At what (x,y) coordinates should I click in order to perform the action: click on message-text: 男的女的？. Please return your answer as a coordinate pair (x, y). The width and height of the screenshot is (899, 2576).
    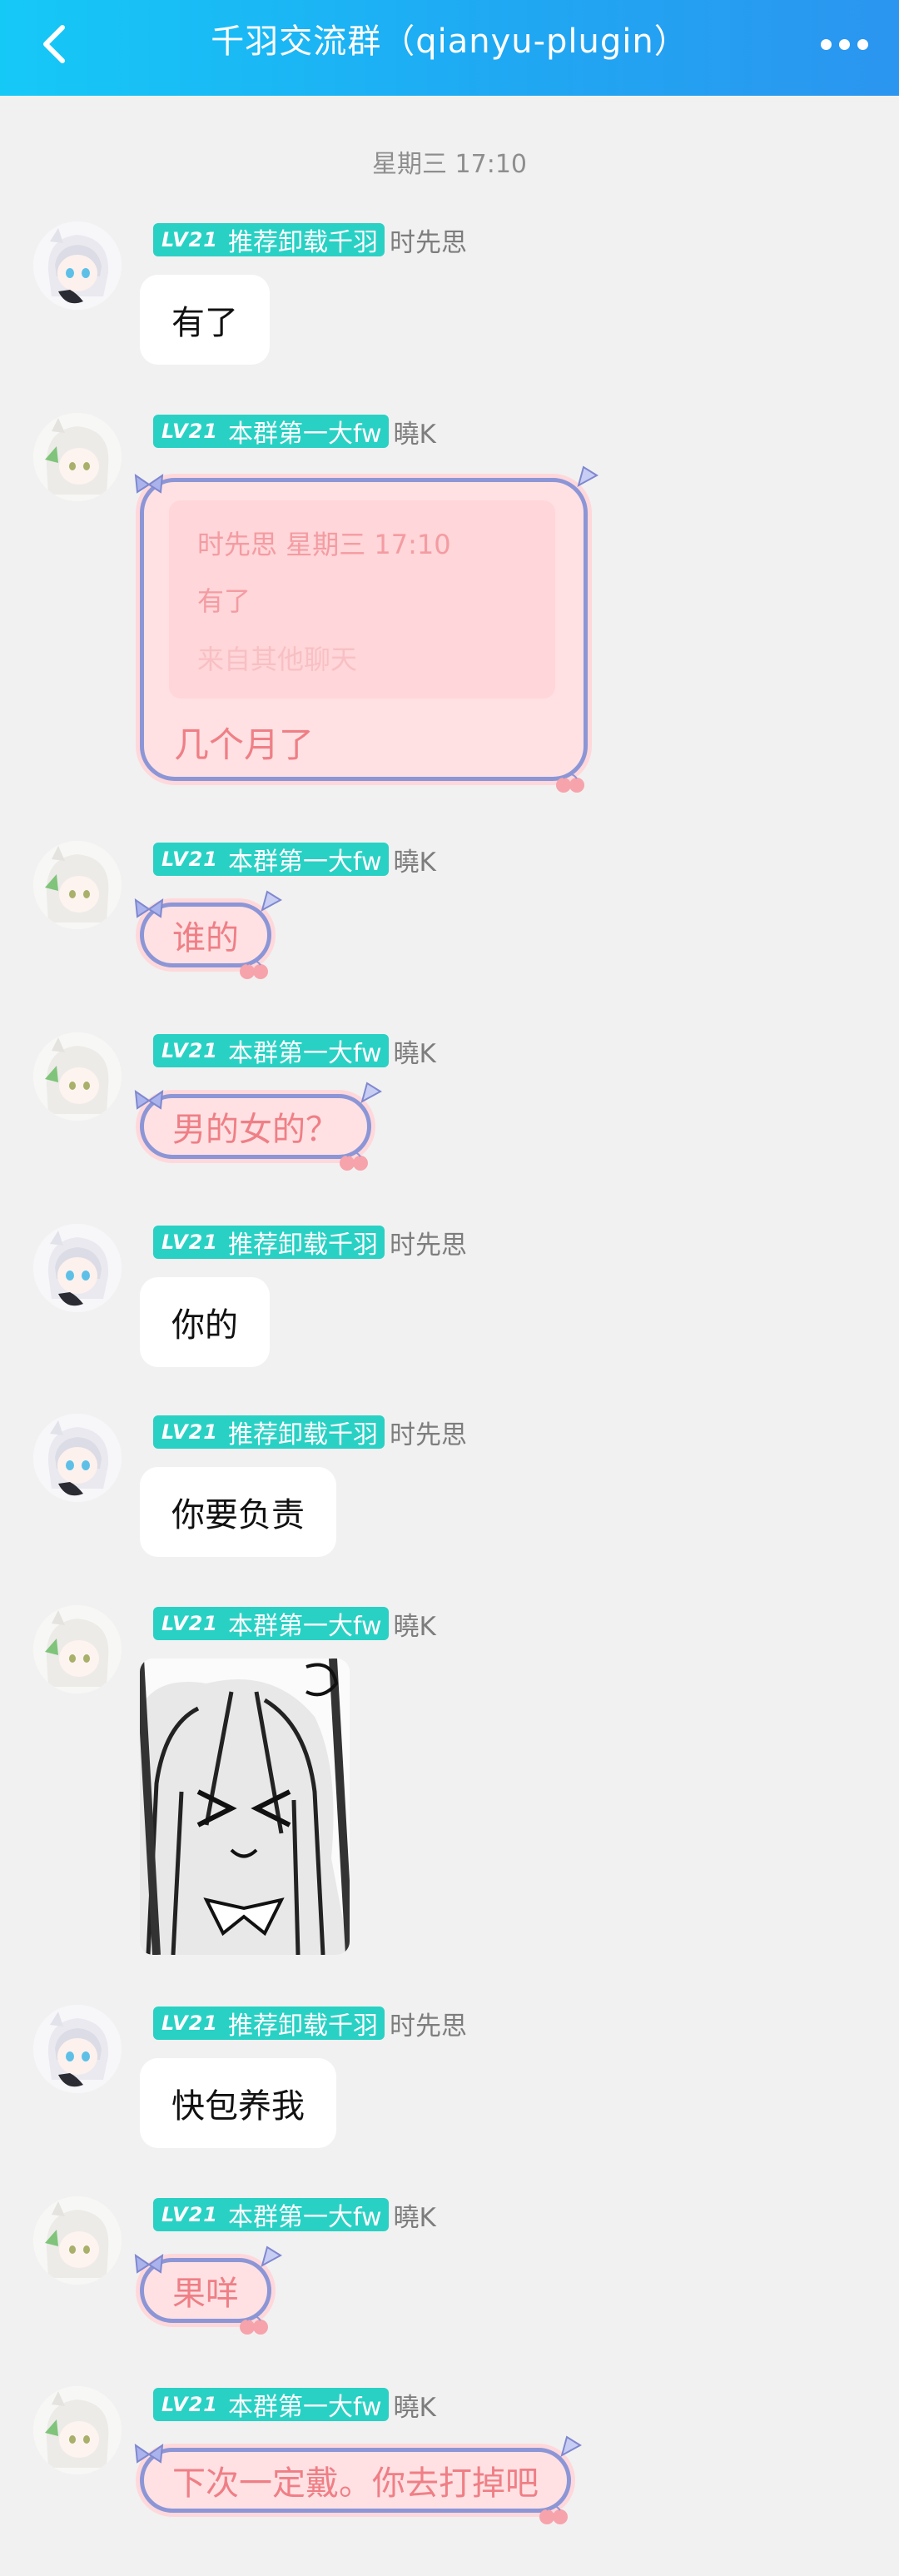
    Looking at the image, I should click on (256, 1130).